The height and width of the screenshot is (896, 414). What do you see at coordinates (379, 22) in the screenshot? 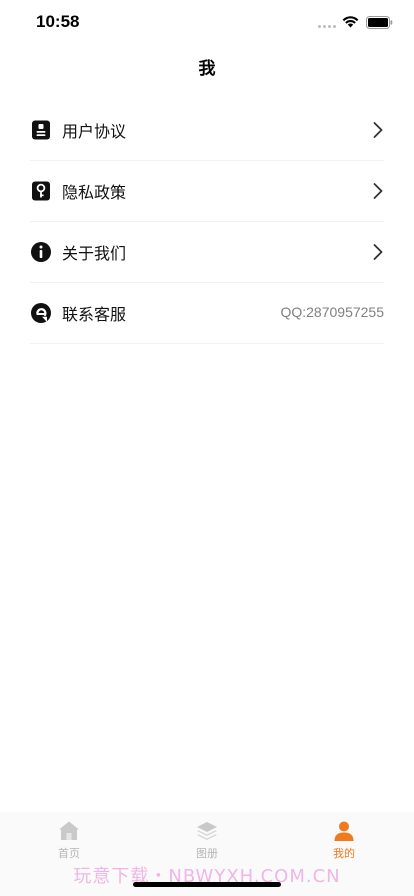
I see `battery-icon` at bounding box center [379, 22].